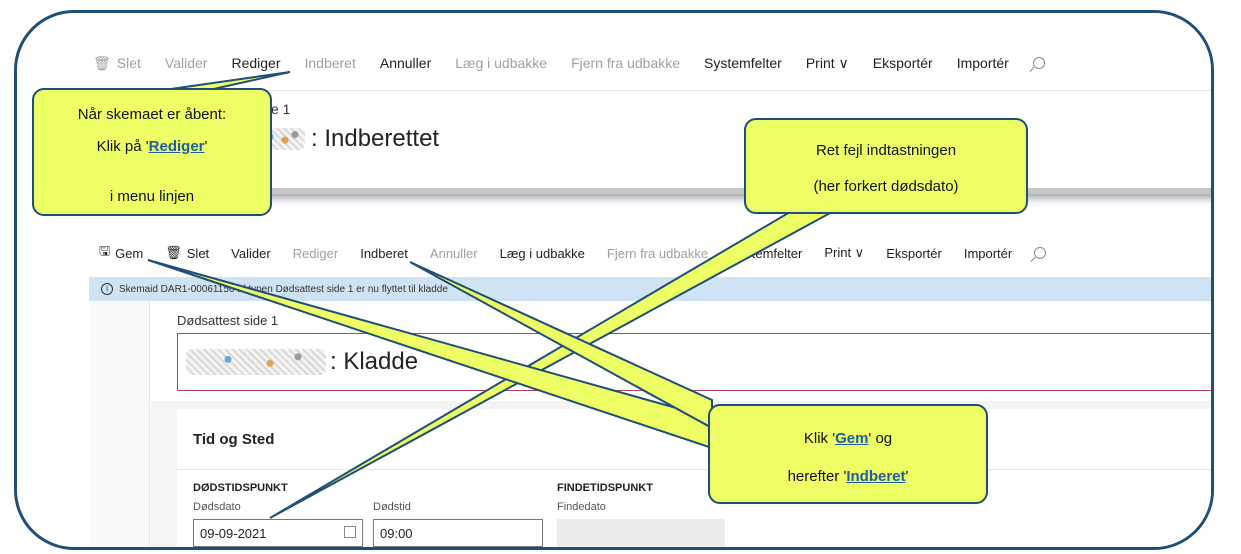  I want to click on callout-line: Ret fejl indtastningen, so click(886, 150).